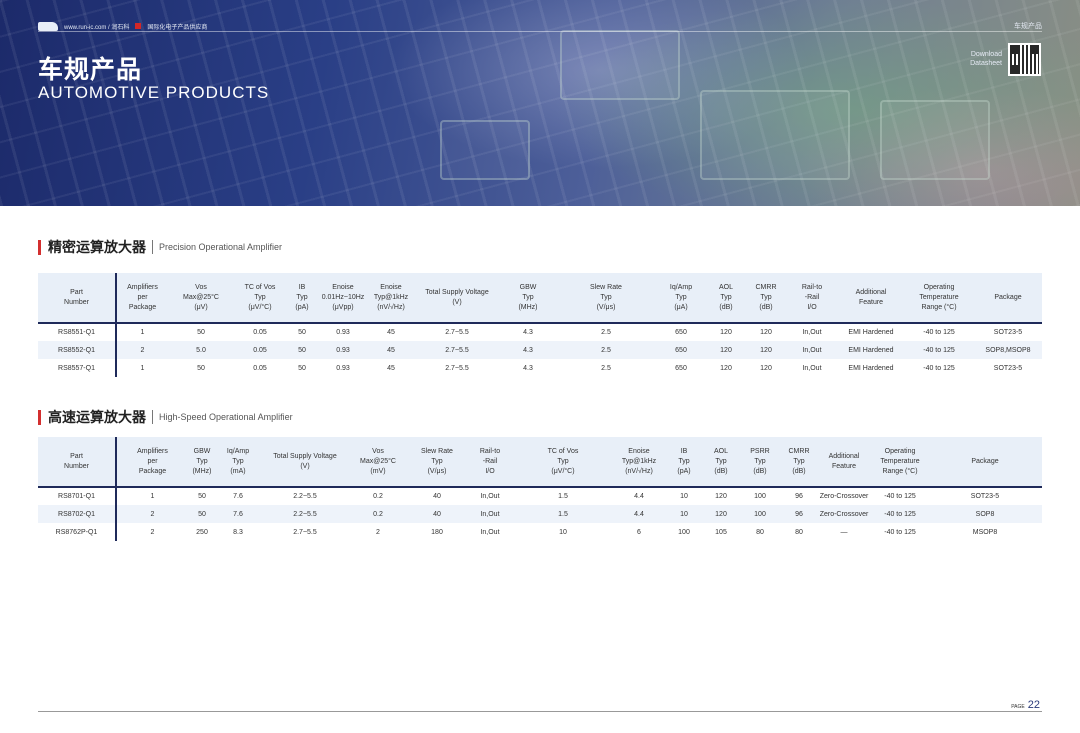  What do you see at coordinates (77, 332) in the screenshot?
I see `part-number-cell: RS8551-Q1` at bounding box center [77, 332].